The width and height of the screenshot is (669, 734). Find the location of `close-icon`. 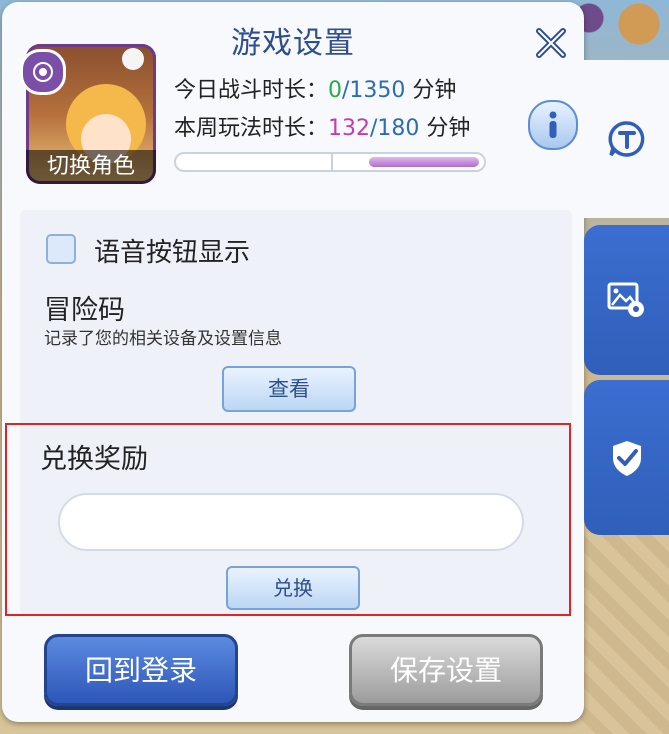

close-icon is located at coordinates (551, 43).